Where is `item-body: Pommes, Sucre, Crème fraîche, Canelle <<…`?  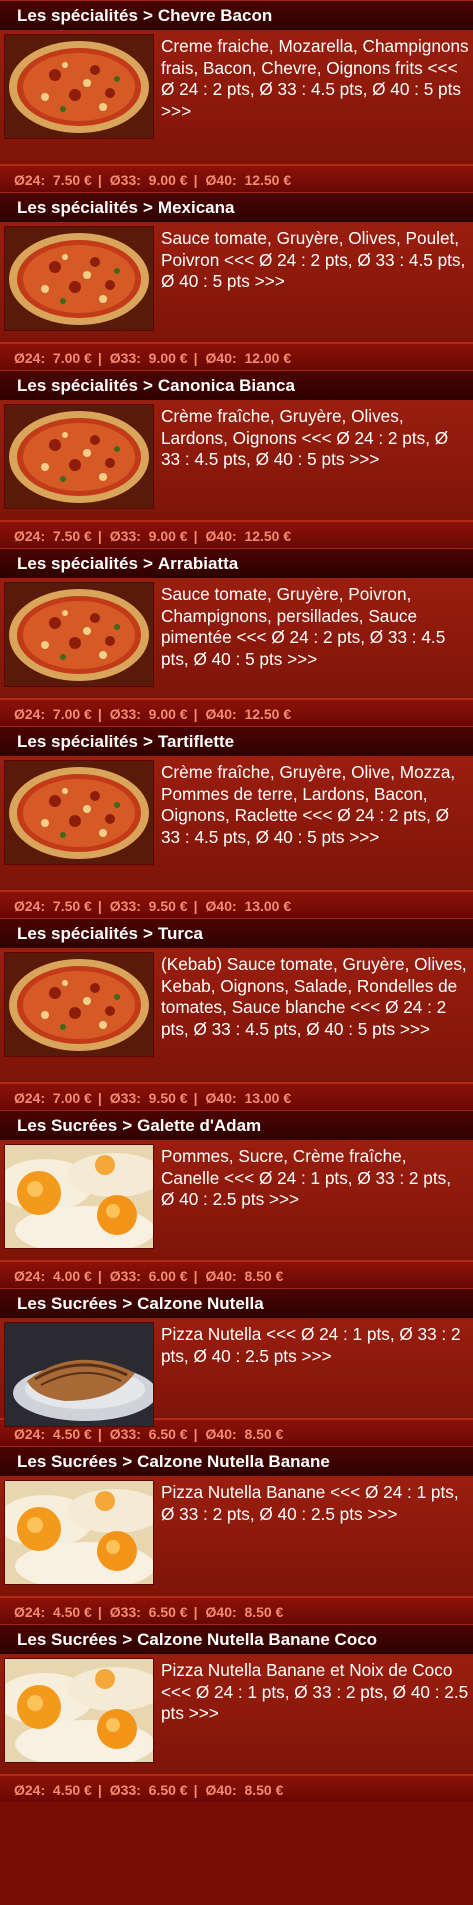 item-body: Pommes, Sucre, Crème fraîche, Canelle <<… is located at coordinates (236, 1200).